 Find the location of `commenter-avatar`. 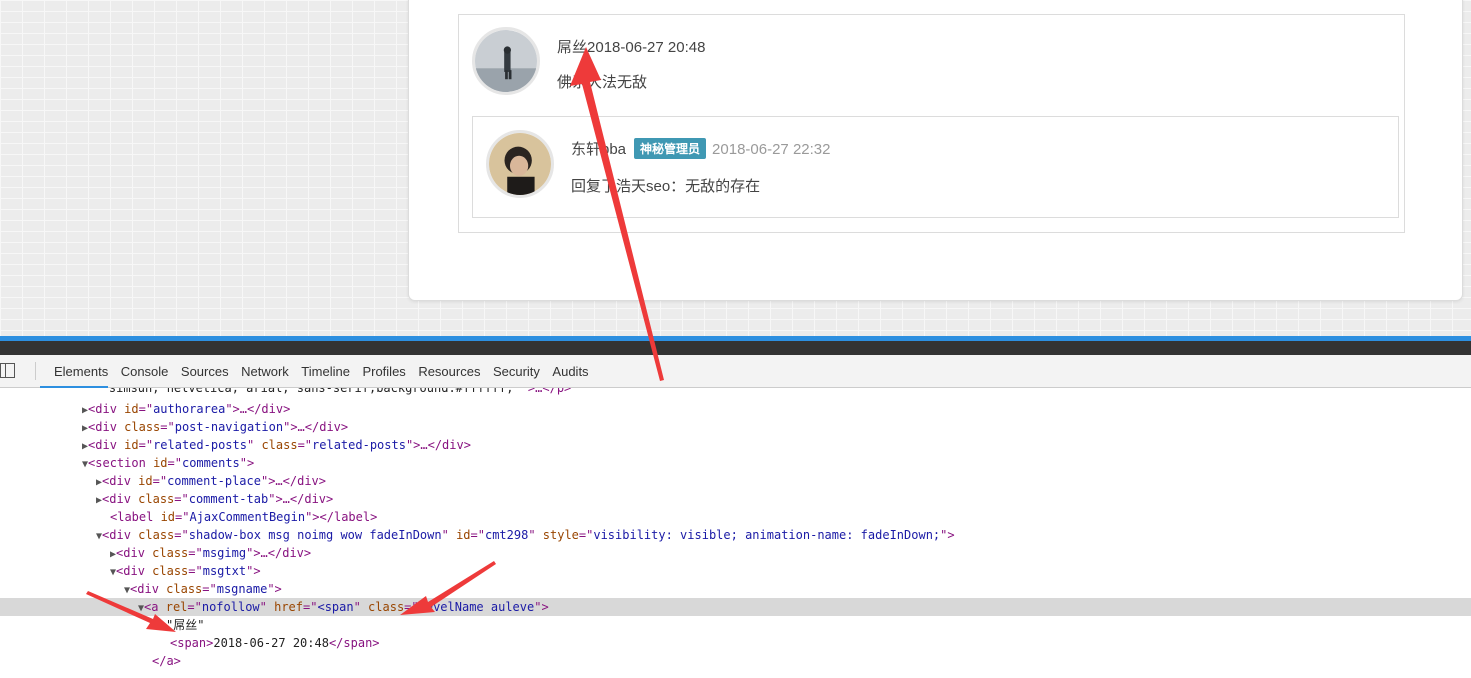

commenter-avatar is located at coordinates (506, 61).